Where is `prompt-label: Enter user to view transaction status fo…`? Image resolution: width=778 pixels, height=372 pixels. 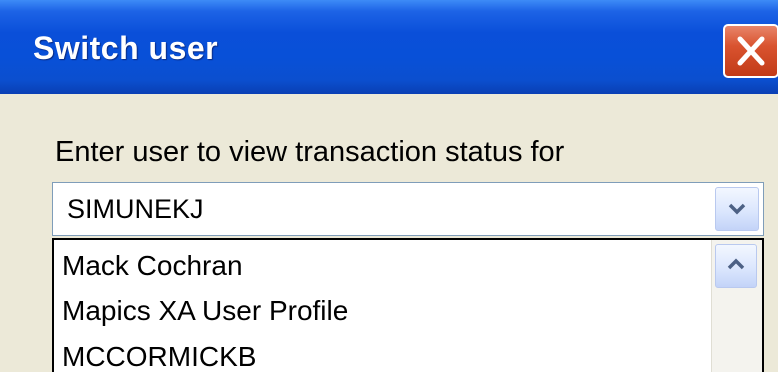 prompt-label: Enter user to view transaction status fo… is located at coordinates (310, 152).